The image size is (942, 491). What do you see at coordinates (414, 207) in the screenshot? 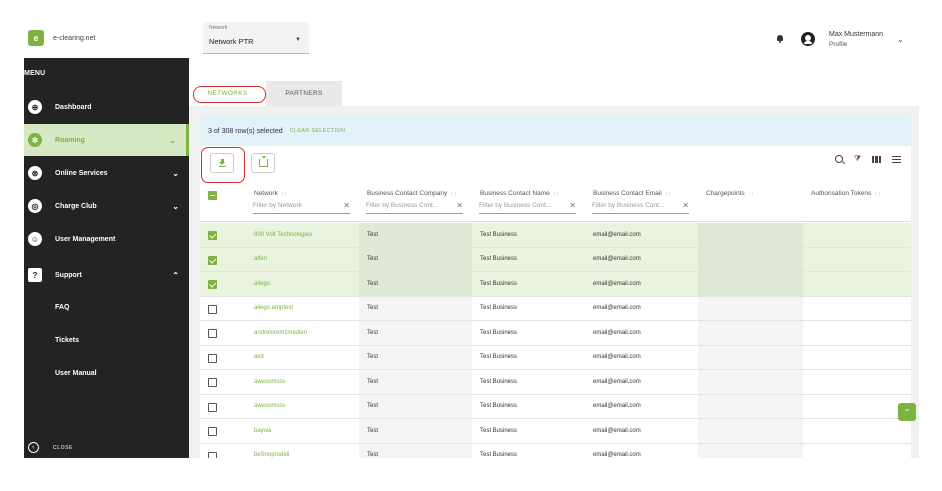
I see `filter-company-input: Filter by Business Cont... ✕` at bounding box center [414, 207].